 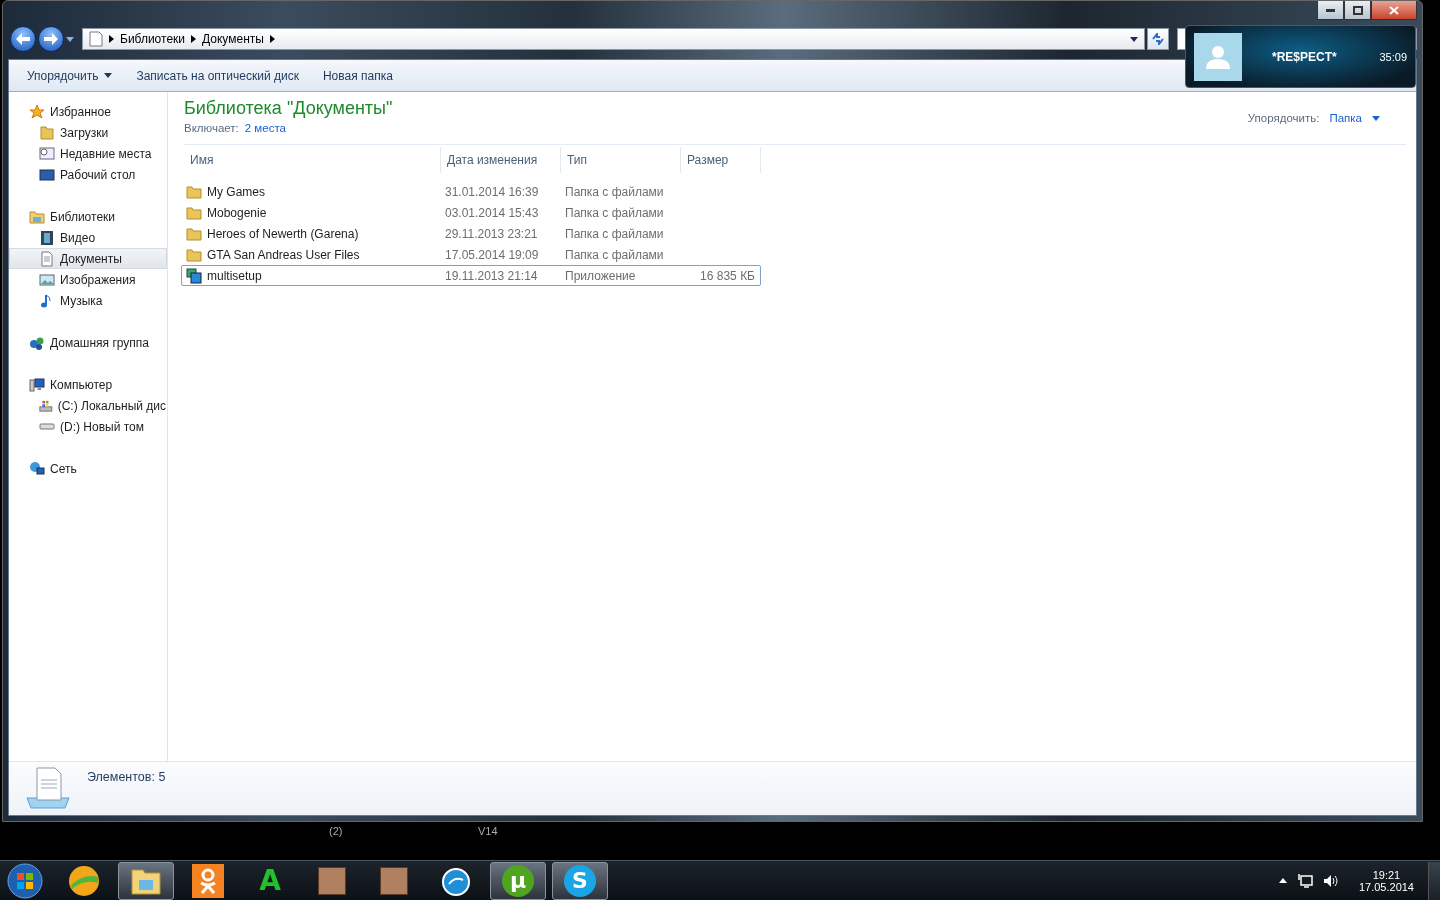 I want to click on app-logo: S, so click(x=580, y=880).